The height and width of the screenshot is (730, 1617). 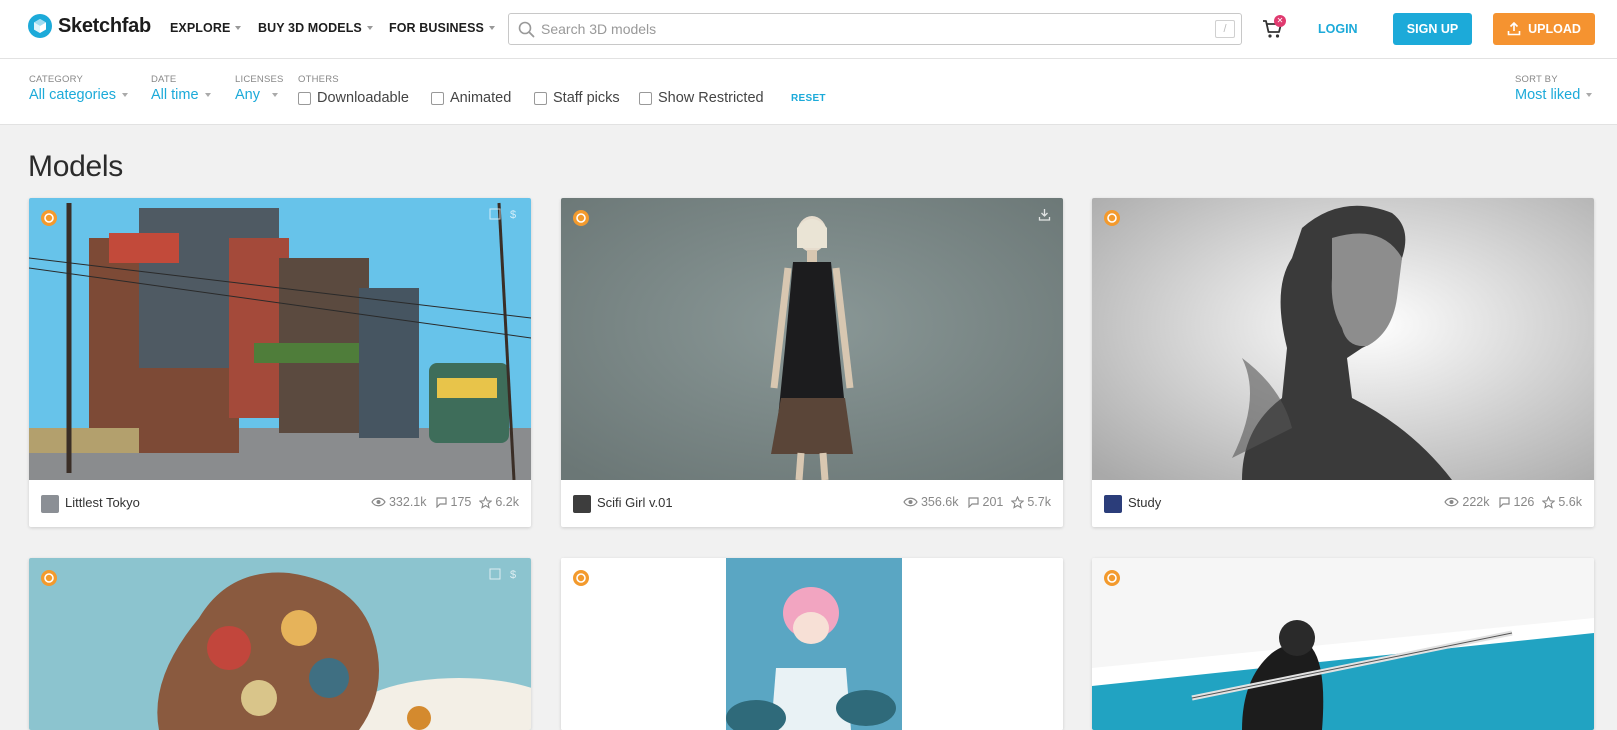 I want to click on filter-category-select: All categories, so click(x=79, y=95).